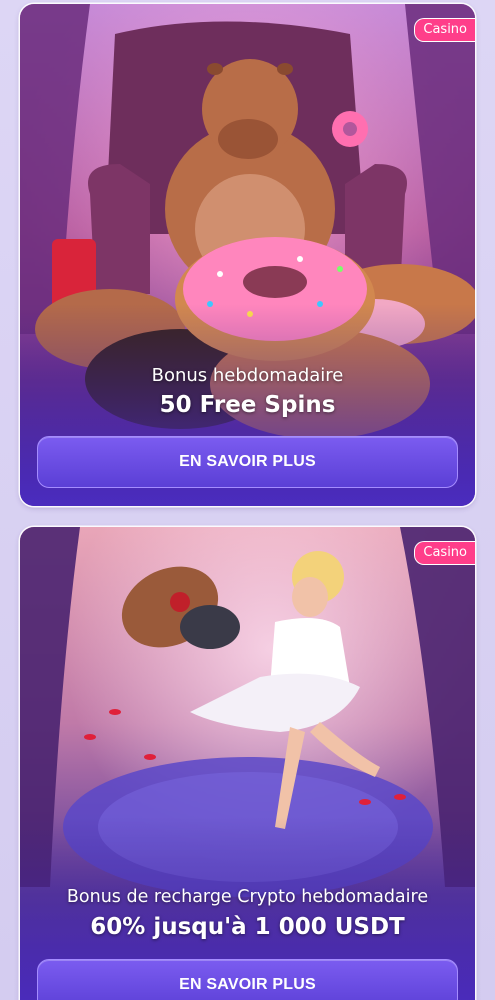 The width and height of the screenshot is (495, 1000). I want to click on promo-subtitle: Bonus hebdomadaire, so click(247, 375).